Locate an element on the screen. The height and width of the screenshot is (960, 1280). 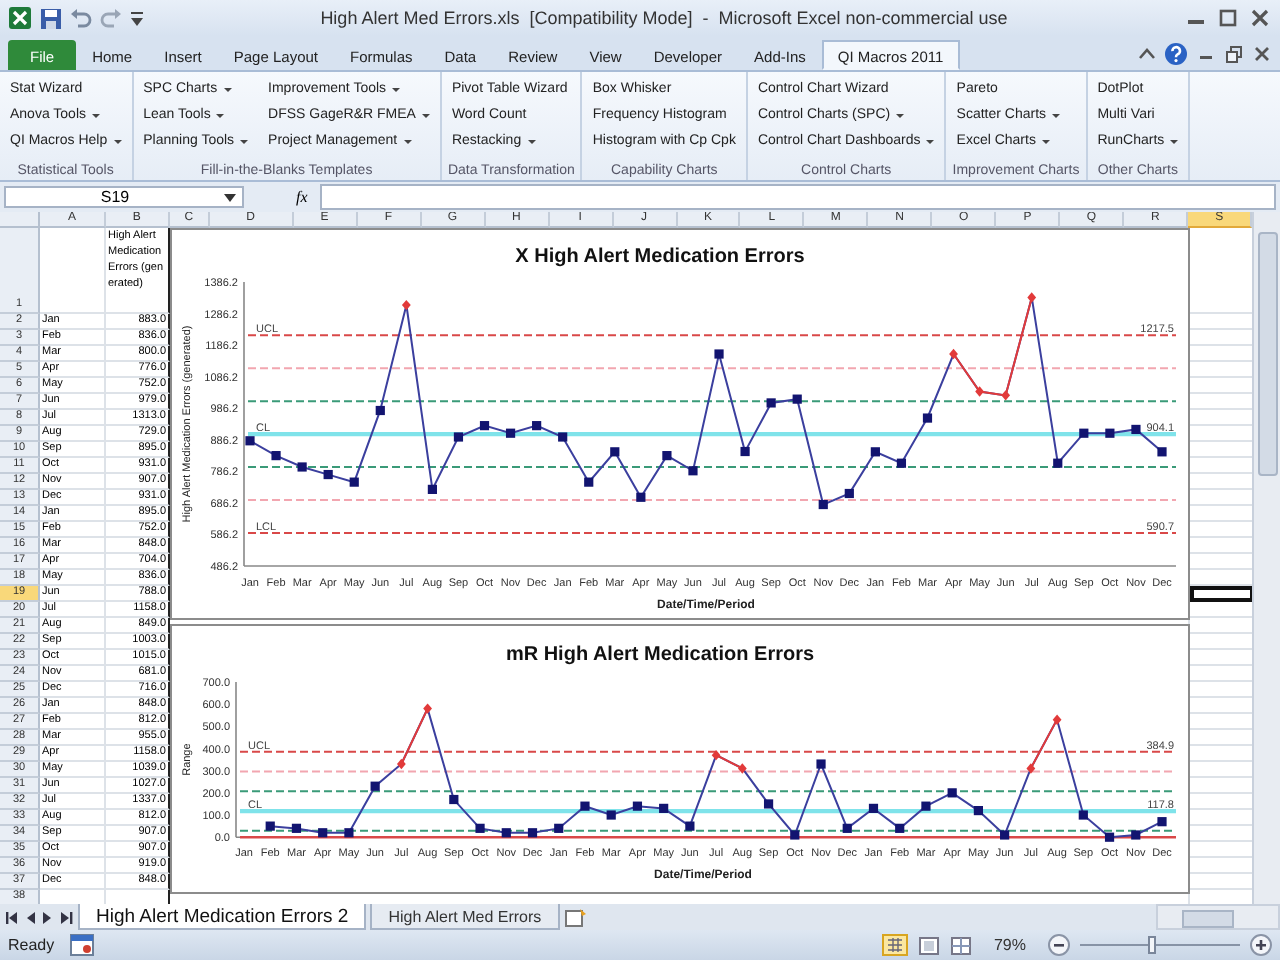
slider-thumb is located at coordinates (1152, 945).